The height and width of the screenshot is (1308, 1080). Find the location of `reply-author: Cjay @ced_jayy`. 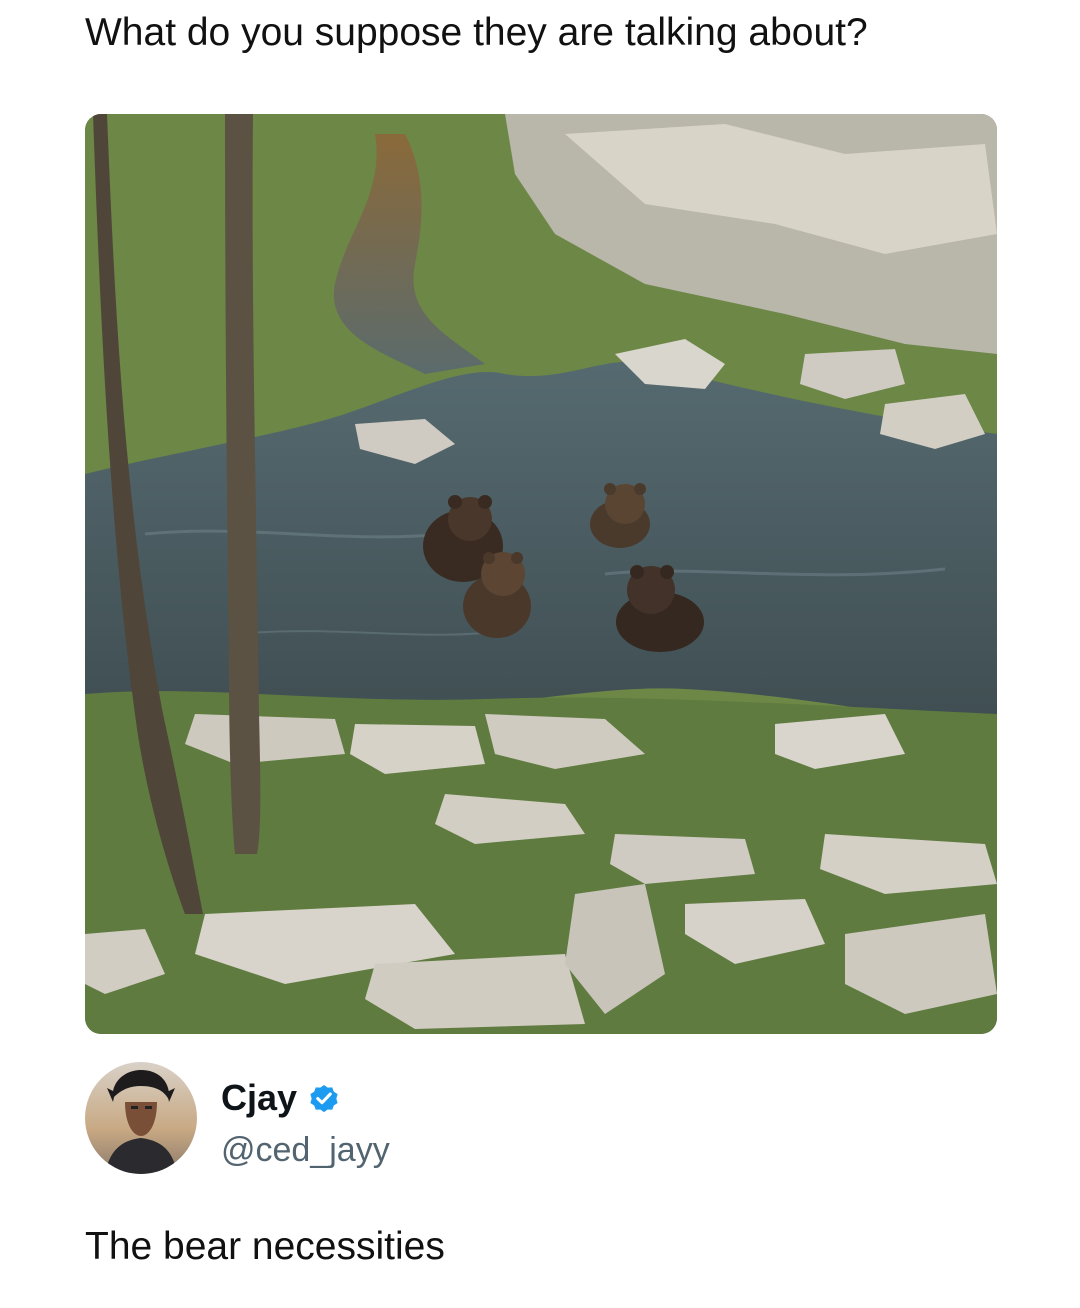

reply-author: Cjay @ced_jayy is located at coordinates (435, 1124).